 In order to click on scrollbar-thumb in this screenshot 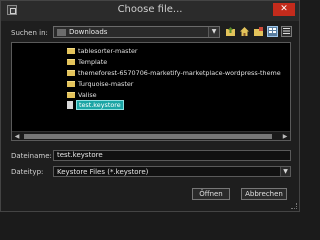, I will do `click(148, 136)`.